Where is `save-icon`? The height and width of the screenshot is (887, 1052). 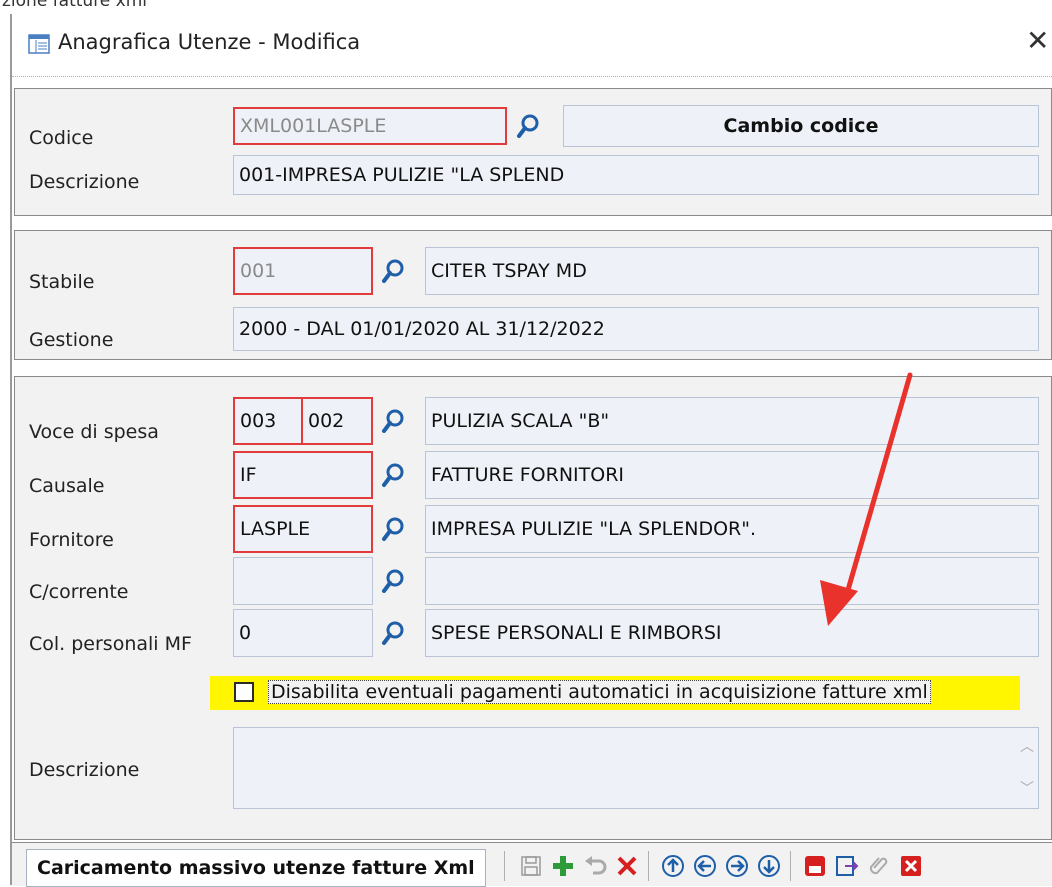
save-icon is located at coordinates (531, 866).